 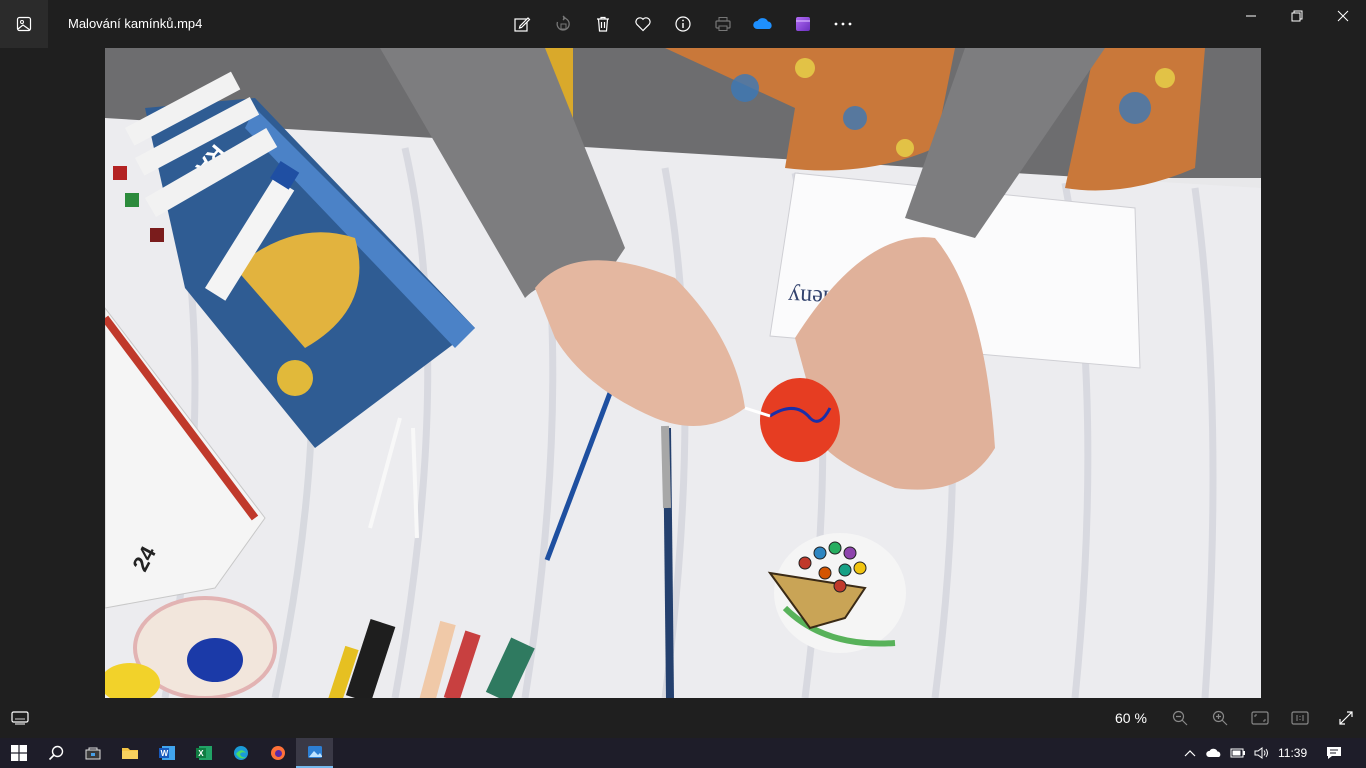 I want to click on fullscreen-button, so click(x=1346, y=718).